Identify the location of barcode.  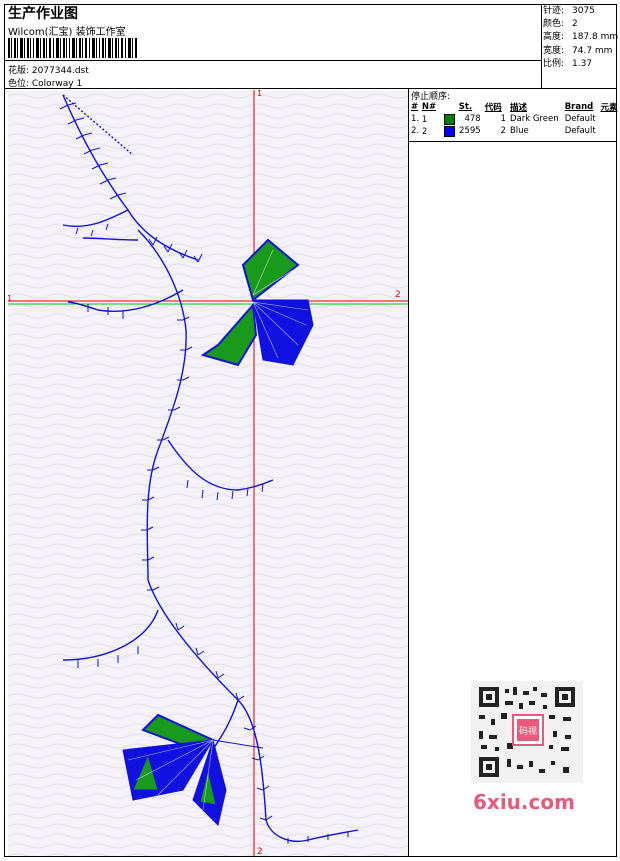
(72, 48).